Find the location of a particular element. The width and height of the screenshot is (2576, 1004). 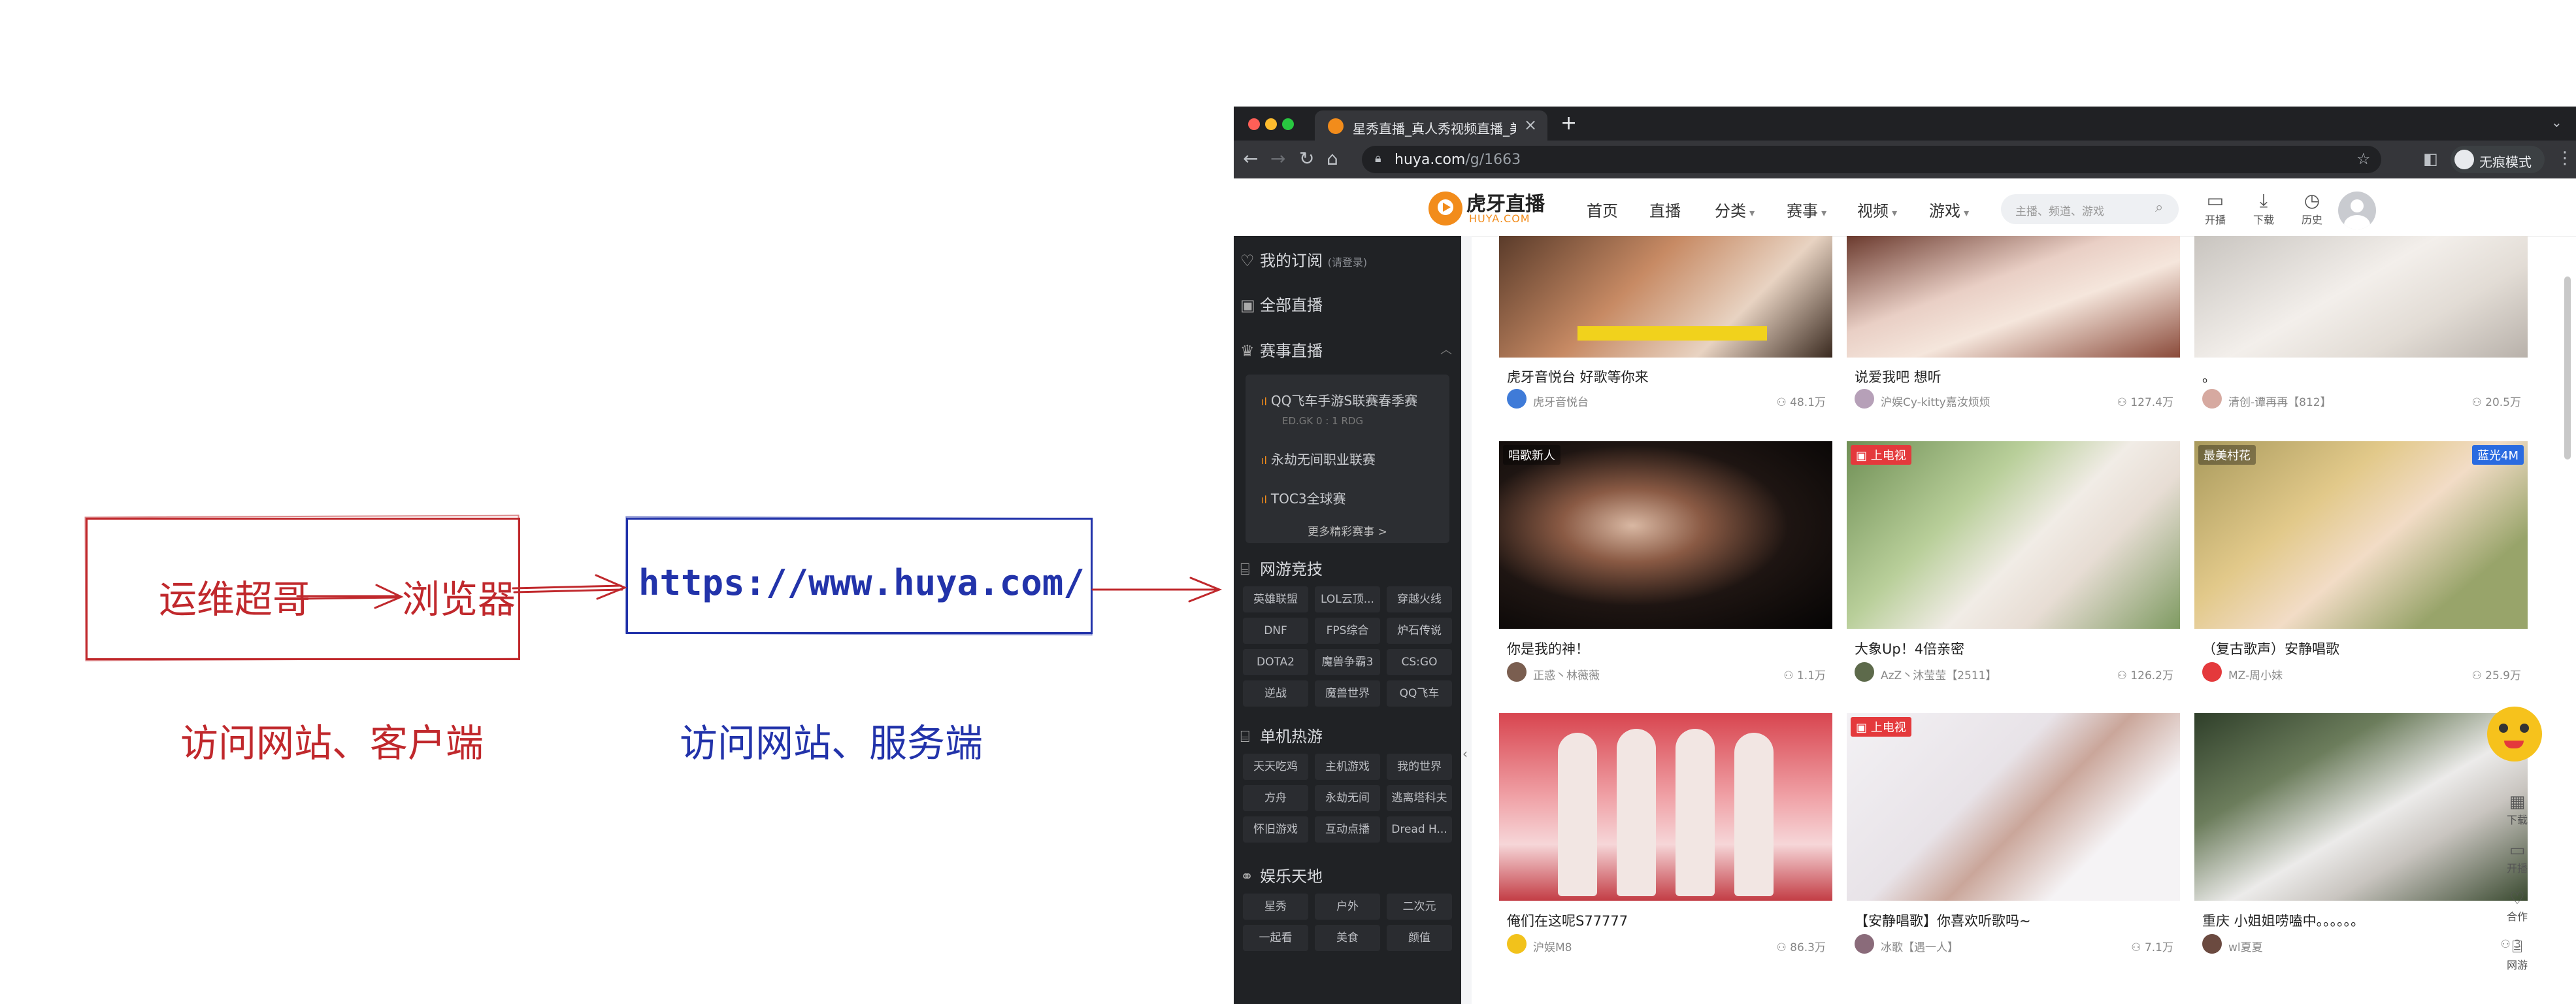

more-matches-link: 更多精彩赛事 > is located at coordinates (1347, 530).